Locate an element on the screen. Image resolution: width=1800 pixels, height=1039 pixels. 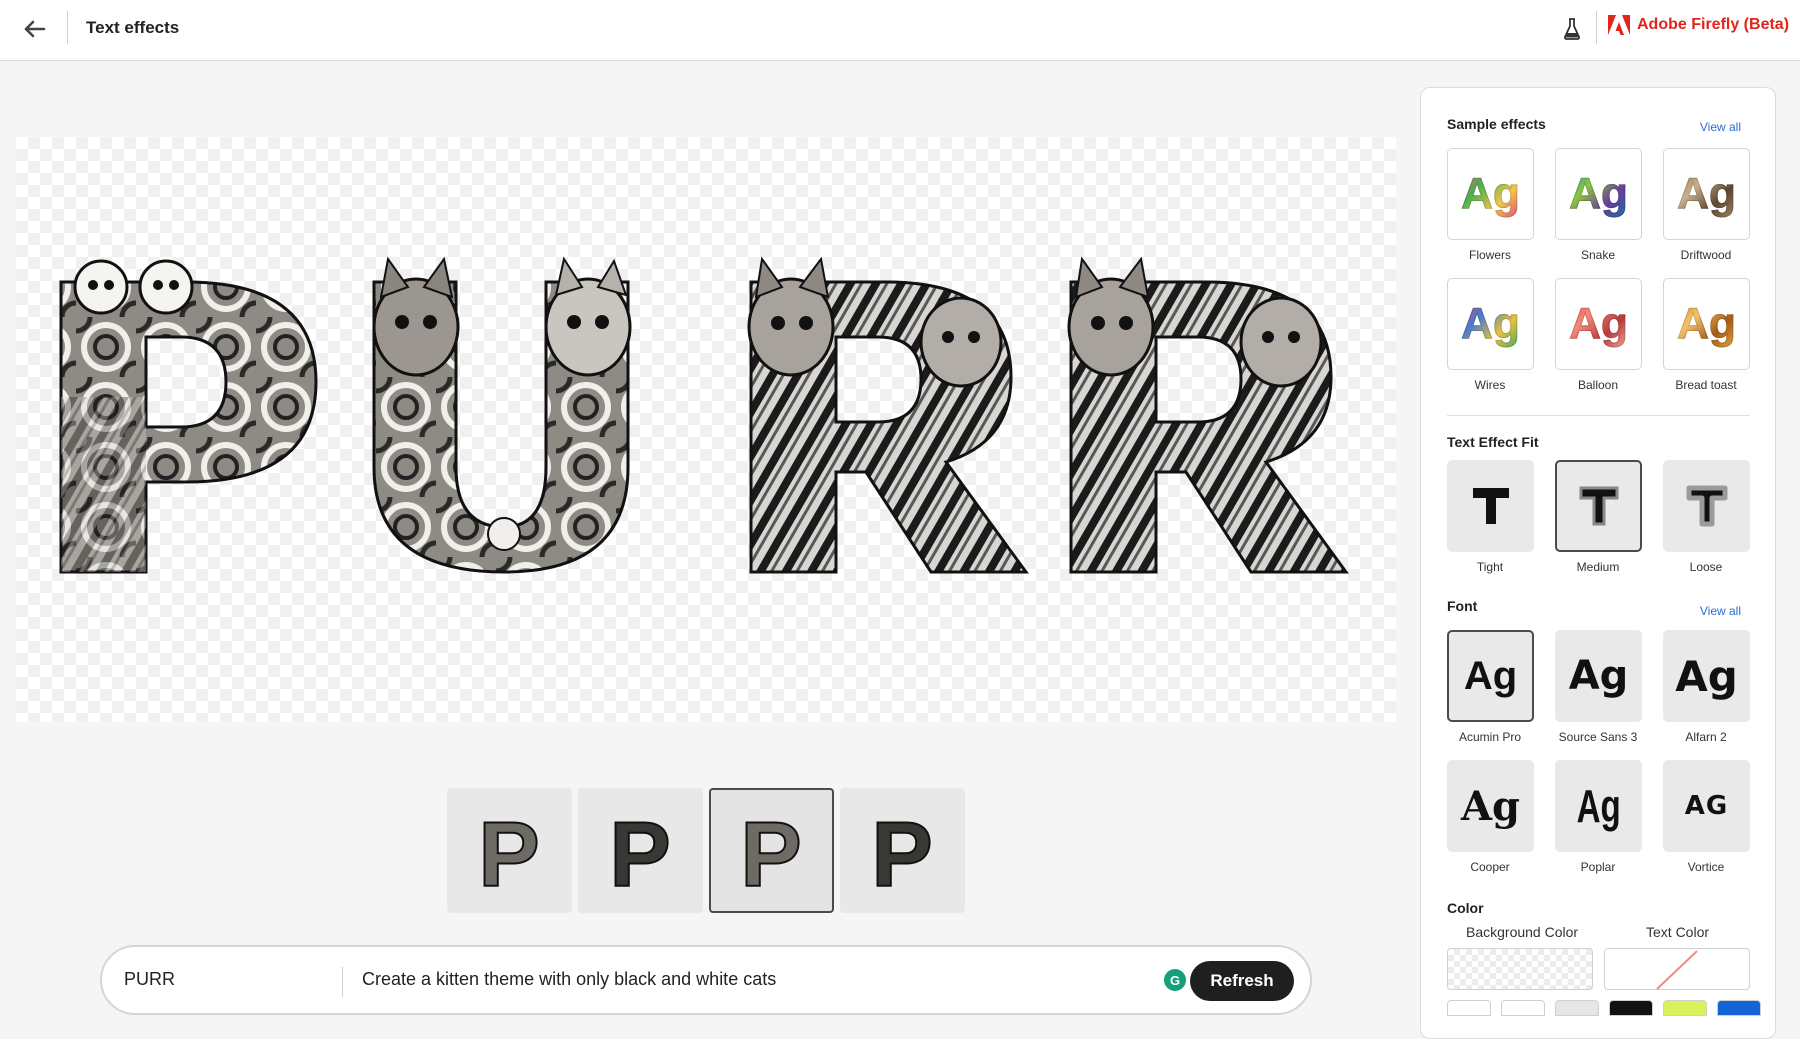
fit-medium-button is located at coordinates (1598, 506).